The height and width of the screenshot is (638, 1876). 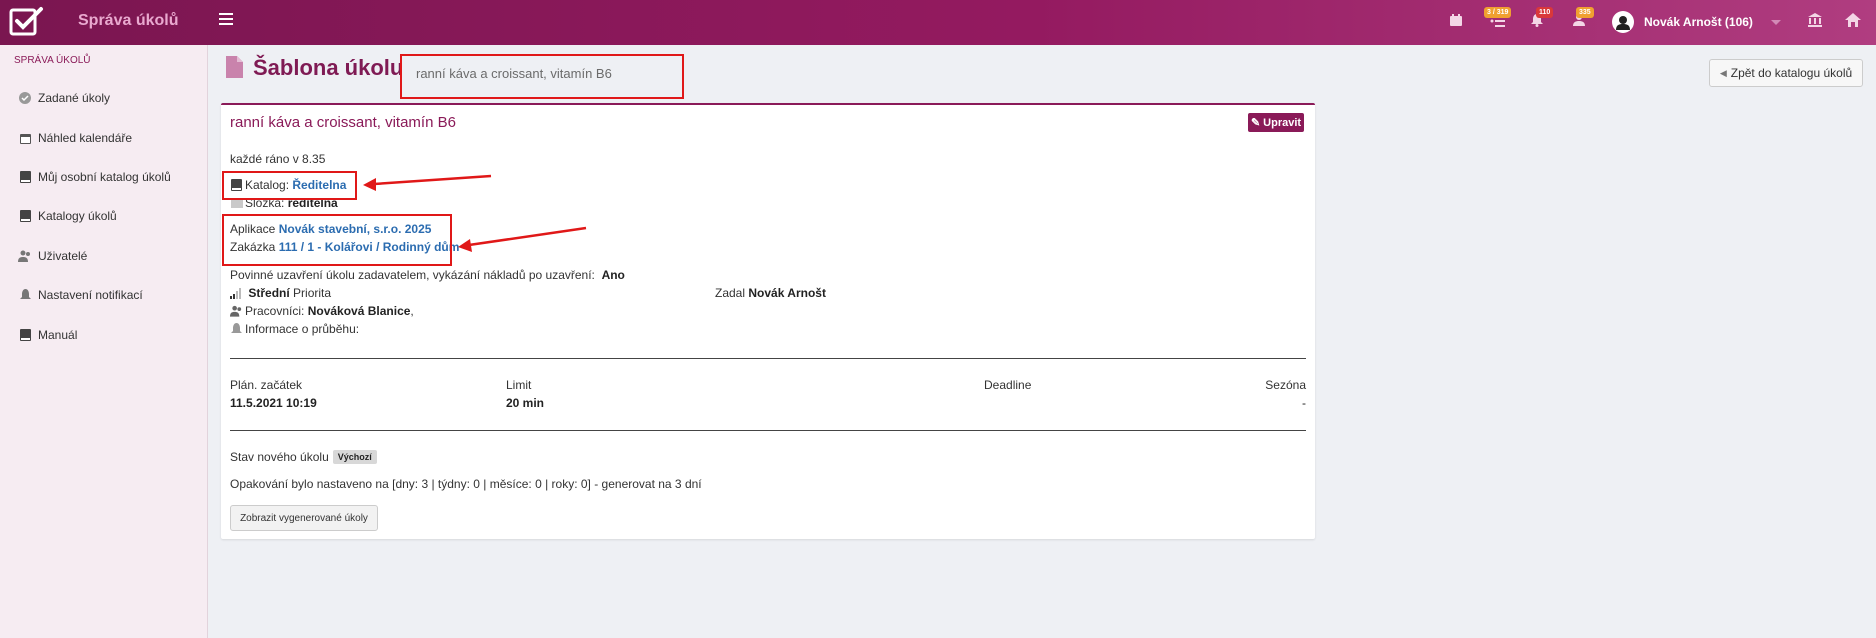 I want to click on institution-icon, so click(x=1816, y=22).